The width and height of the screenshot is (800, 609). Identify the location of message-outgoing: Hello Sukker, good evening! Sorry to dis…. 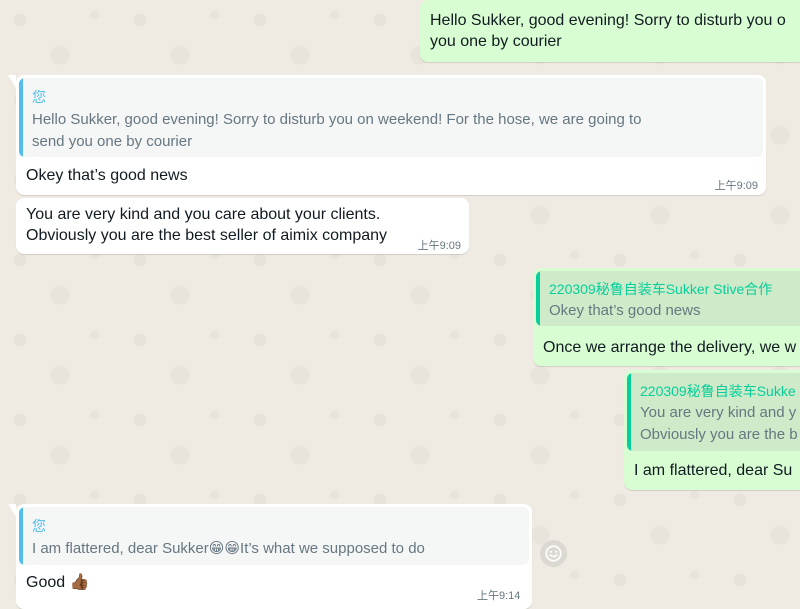
(610, 31).